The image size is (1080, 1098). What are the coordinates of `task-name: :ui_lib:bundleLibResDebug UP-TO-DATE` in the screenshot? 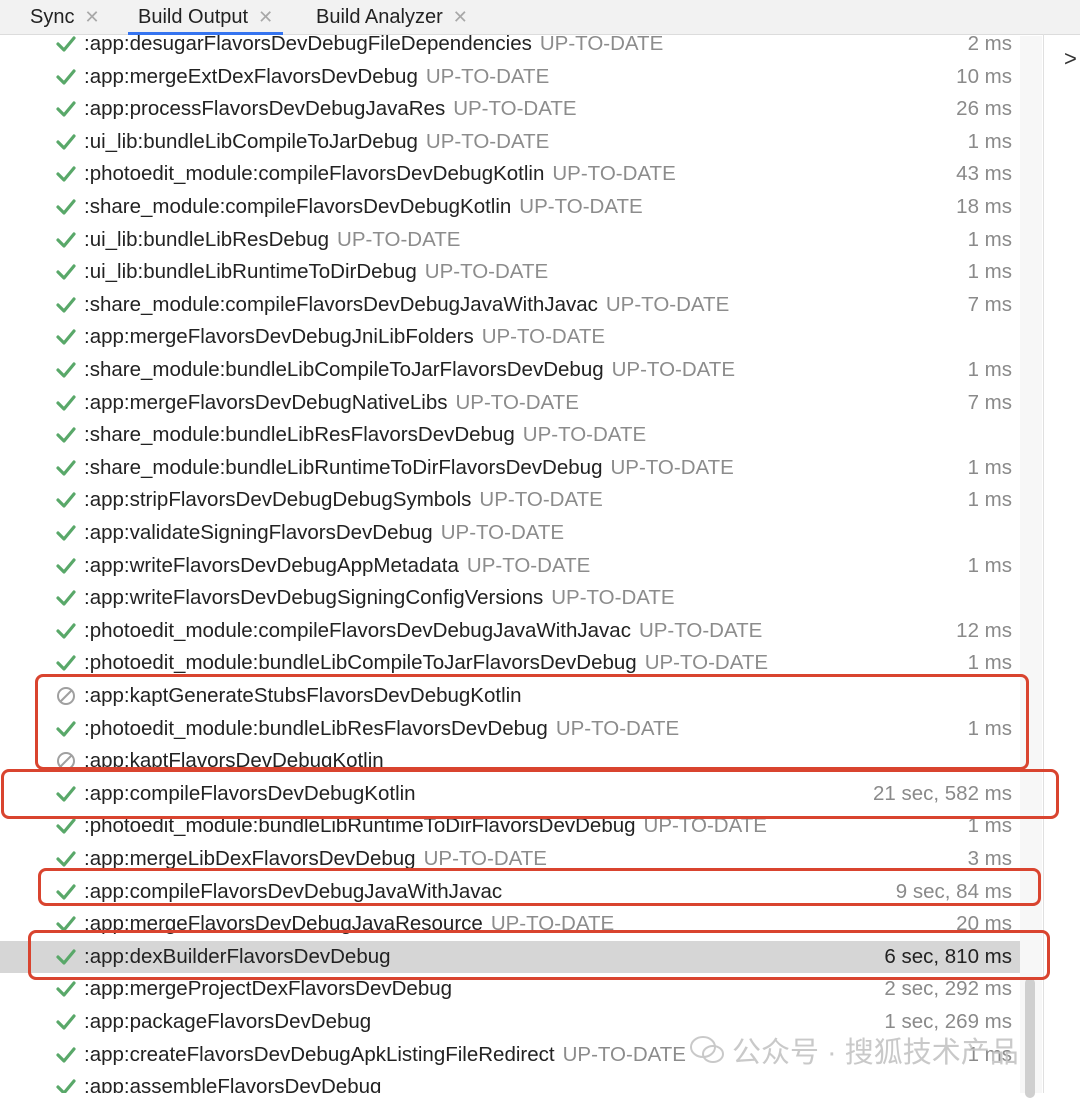 It's located at (272, 240).